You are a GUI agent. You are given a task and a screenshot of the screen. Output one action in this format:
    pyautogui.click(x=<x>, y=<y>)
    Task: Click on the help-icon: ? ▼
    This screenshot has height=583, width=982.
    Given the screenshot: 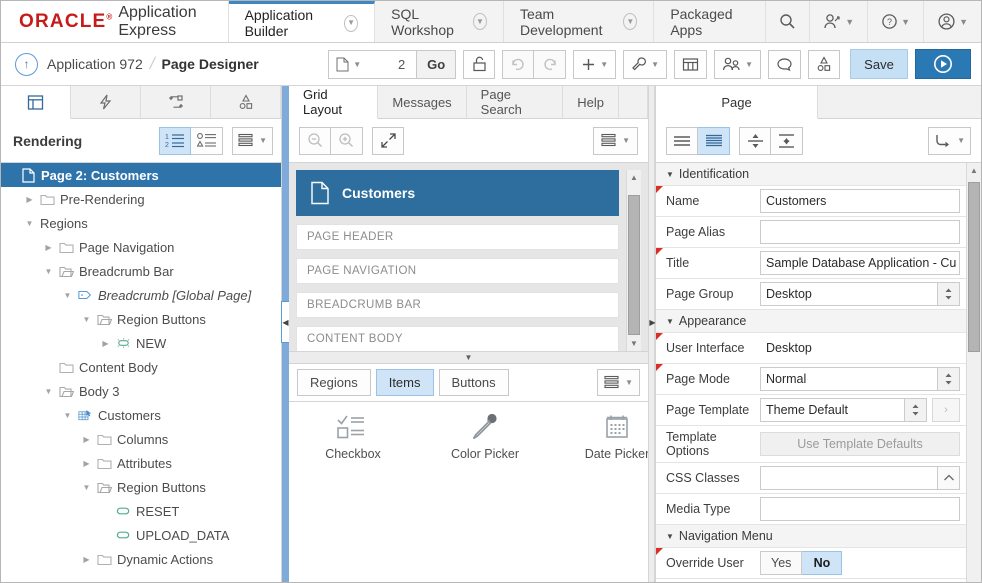 What is the action you would take?
    pyautogui.click(x=896, y=21)
    